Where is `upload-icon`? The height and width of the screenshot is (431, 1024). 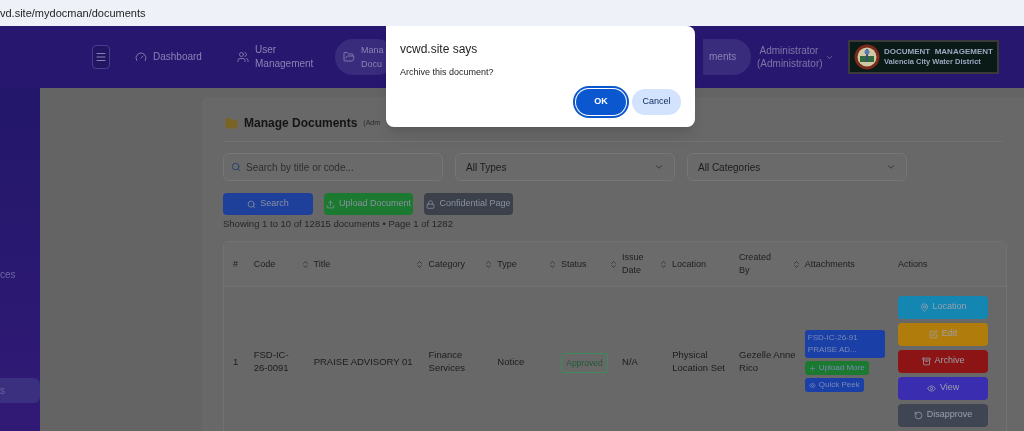
upload-icon is located at coordinates (330, 204).